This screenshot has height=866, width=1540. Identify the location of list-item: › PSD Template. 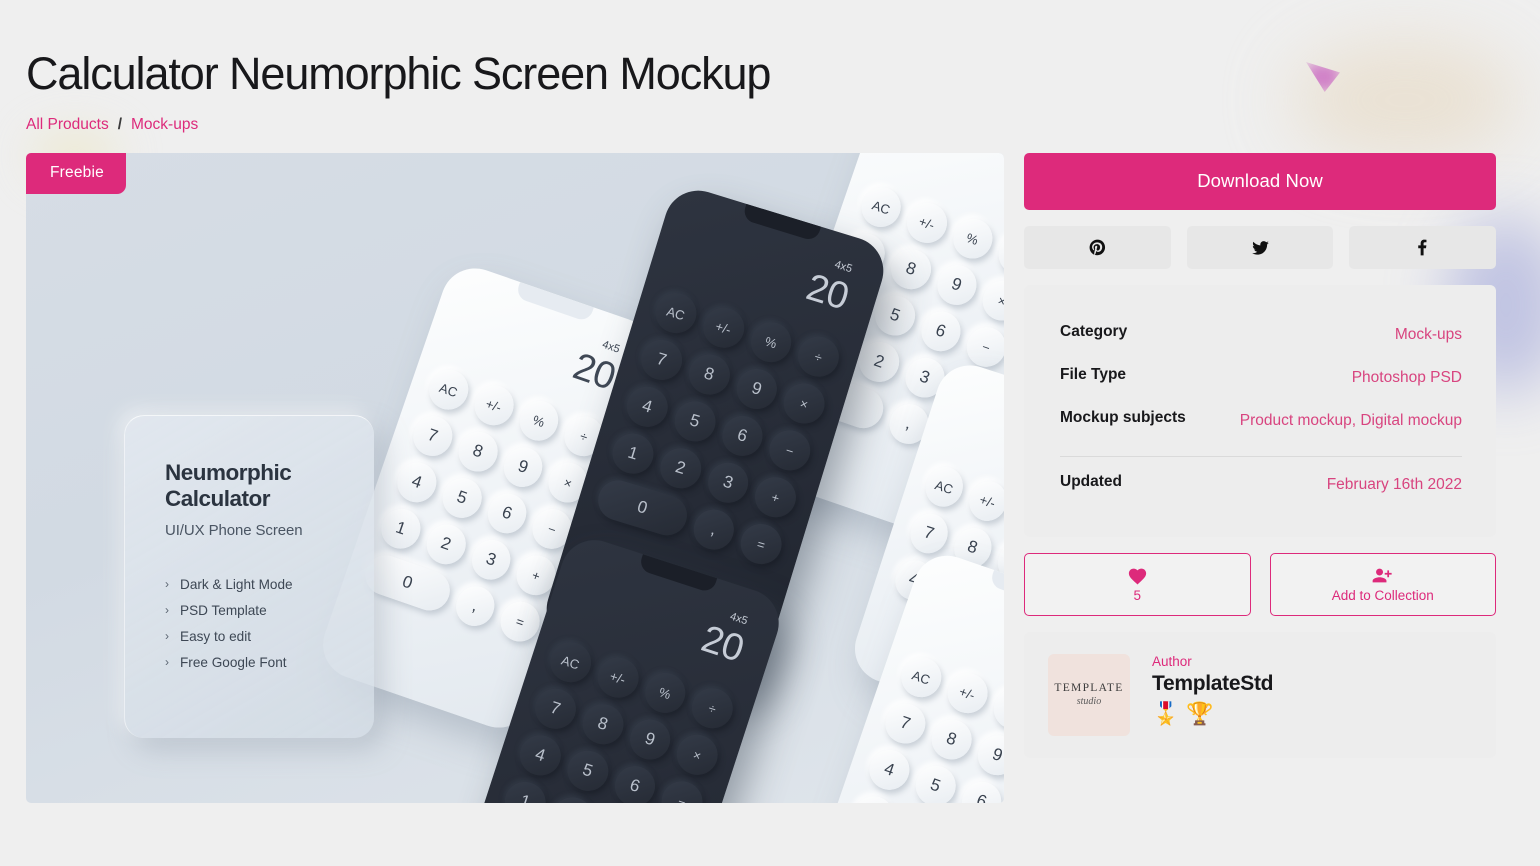
(269, 610).